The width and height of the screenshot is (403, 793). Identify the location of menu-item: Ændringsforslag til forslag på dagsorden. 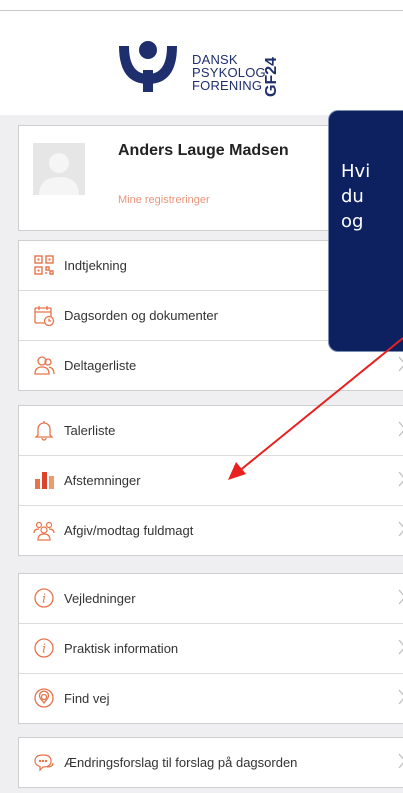
(211, 762).